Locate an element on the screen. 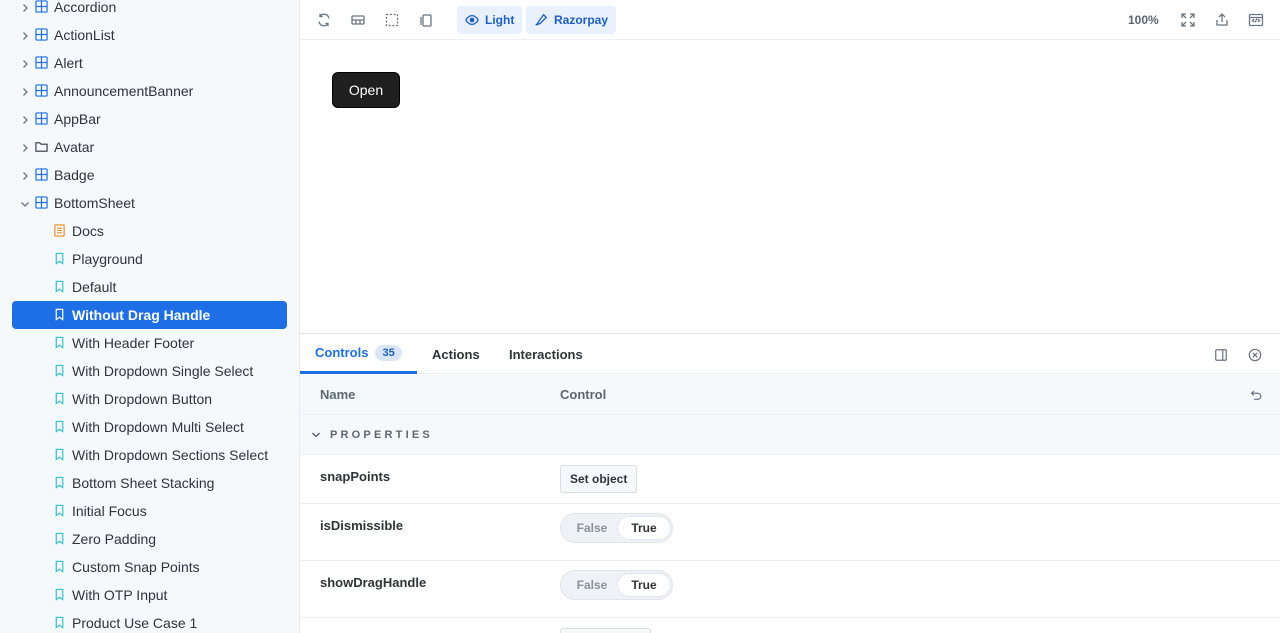  folder-icon is located at coordinates (41, 146).